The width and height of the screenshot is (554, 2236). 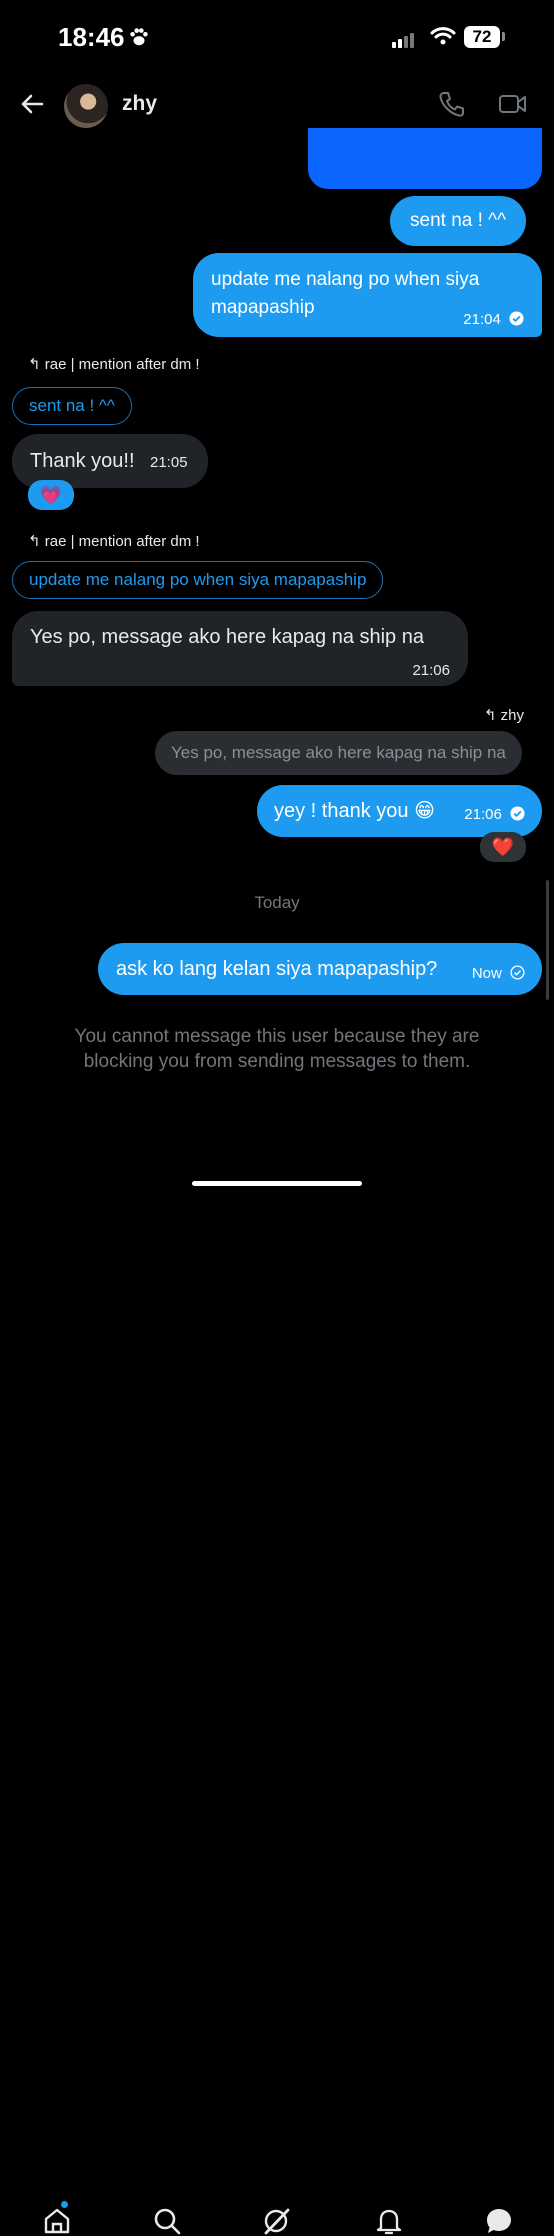 I want to click on home-icon, so click(x=57, y=2221).